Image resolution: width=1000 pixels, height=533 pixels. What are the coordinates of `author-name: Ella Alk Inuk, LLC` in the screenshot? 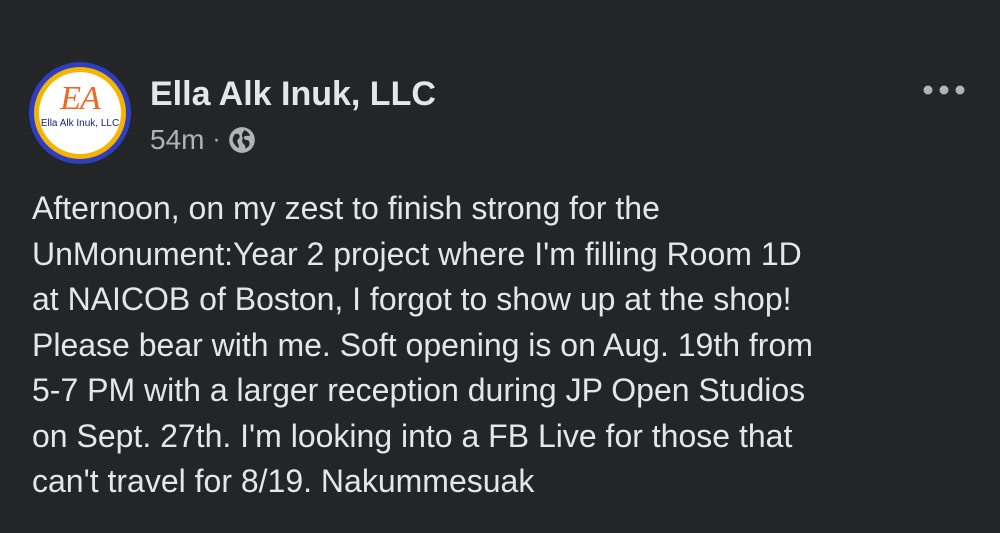 It's located at (293, 94).